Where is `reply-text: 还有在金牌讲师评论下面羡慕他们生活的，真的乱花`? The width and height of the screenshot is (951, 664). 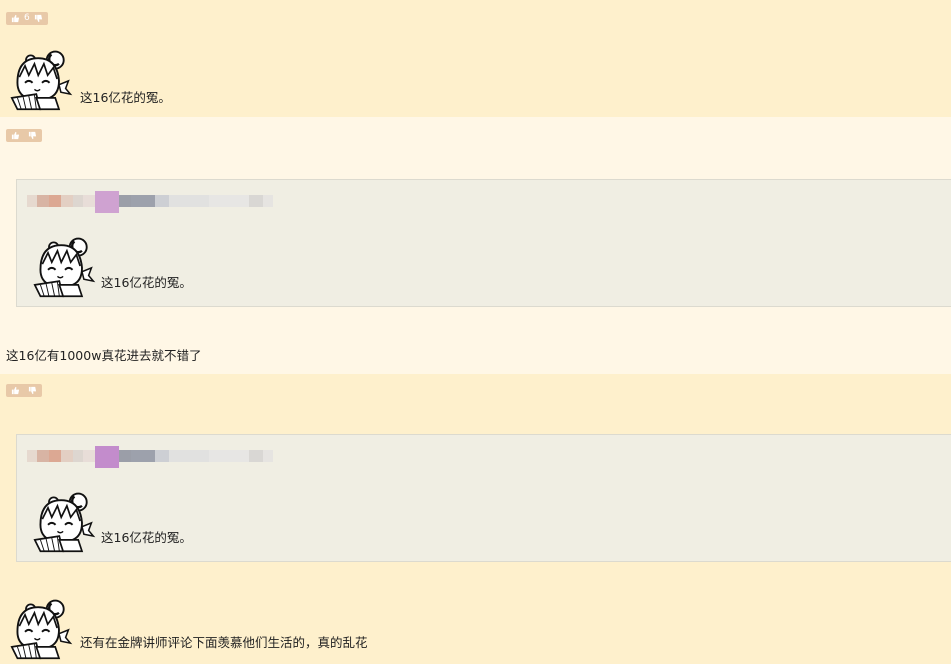 reply-text: 还有在金牌讲师评论下面羡慕他们生活的，真的乱花 is located at coordinates (224, 642).